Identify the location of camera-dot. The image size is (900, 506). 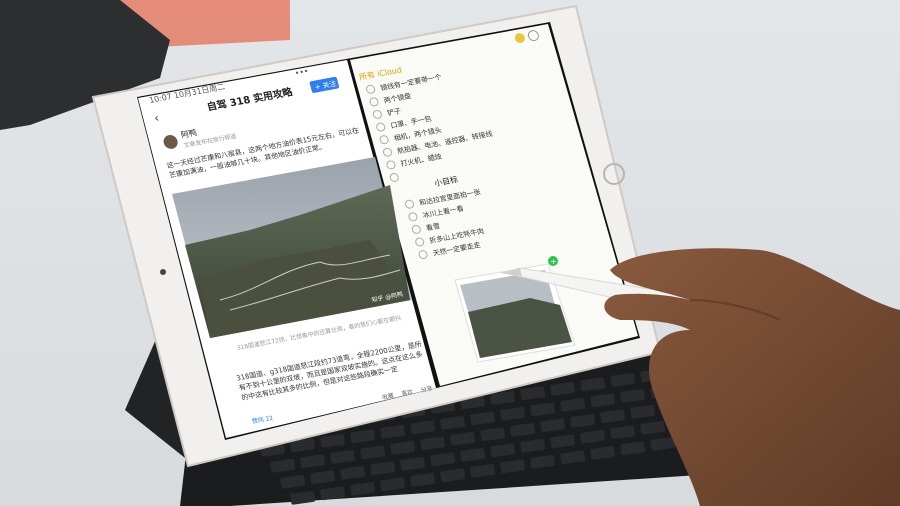
(163, 272).